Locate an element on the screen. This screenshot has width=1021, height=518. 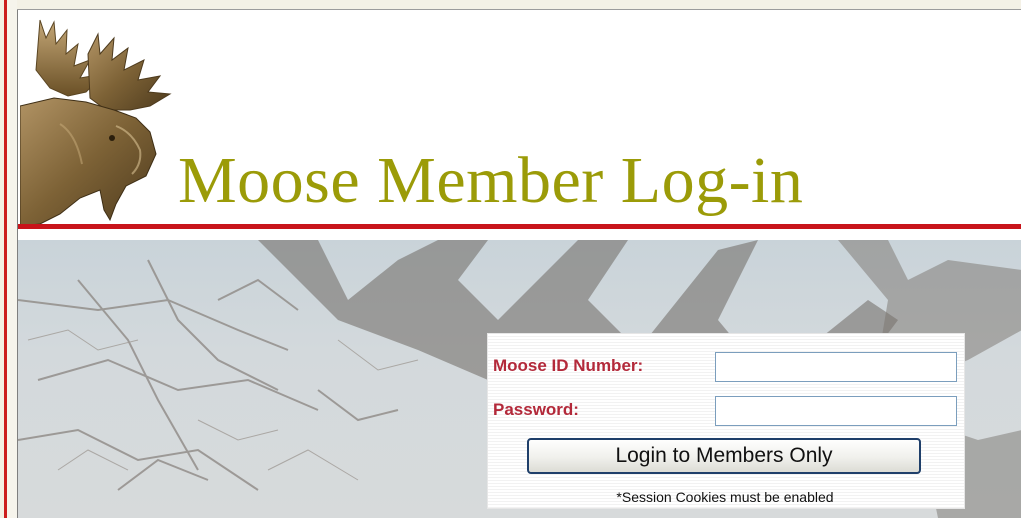
login-button: Login to Members Only is located at coordinates (724, 456).